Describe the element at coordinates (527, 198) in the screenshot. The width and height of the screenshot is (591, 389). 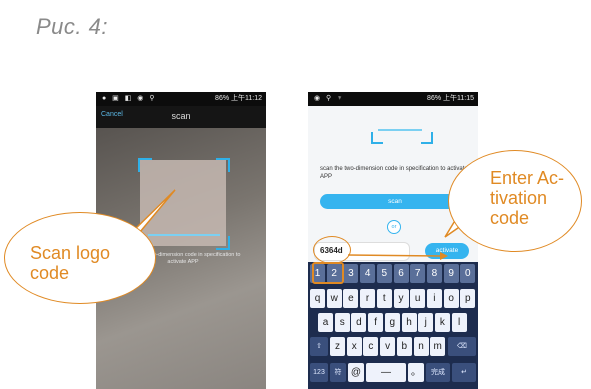
I see `callout-text-right: Enter Ac-tivation code` at that location.